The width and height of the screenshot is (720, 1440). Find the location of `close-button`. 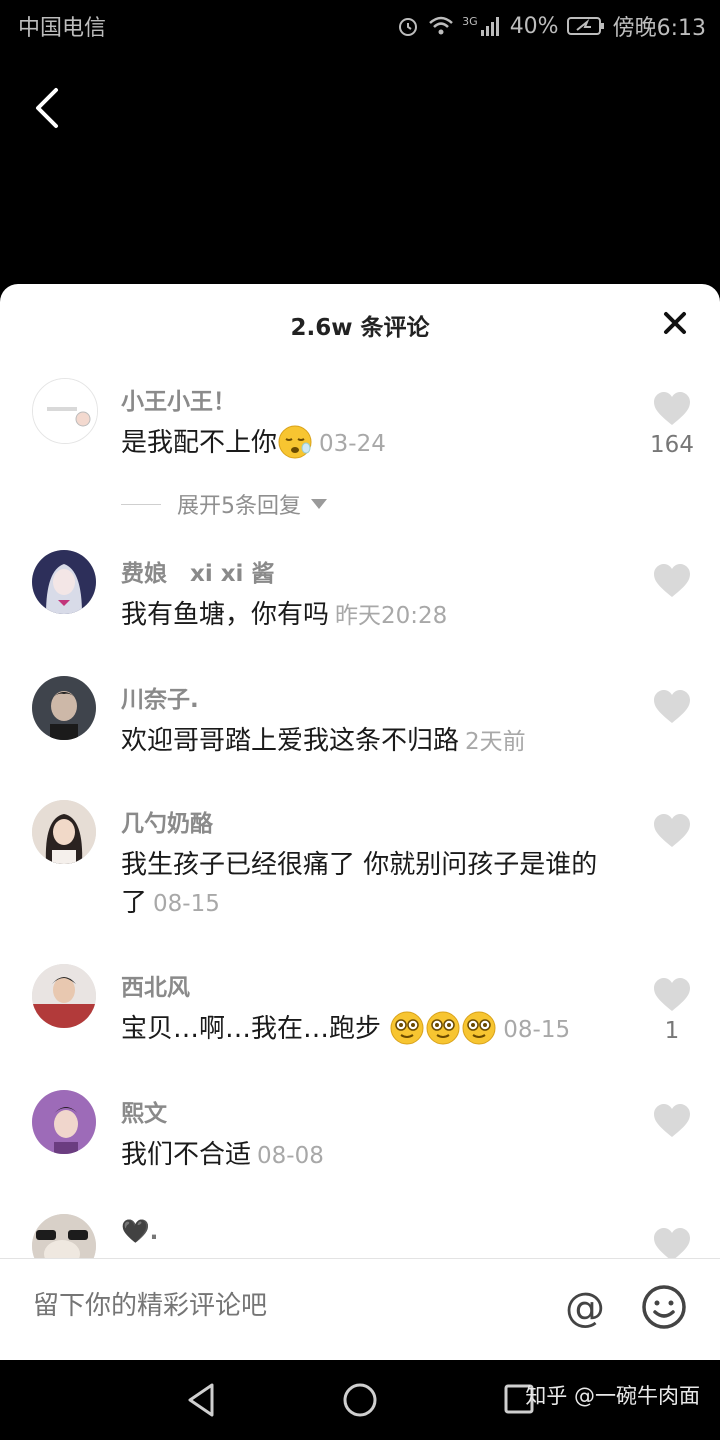

close-button is located at coordinates (675, 323).